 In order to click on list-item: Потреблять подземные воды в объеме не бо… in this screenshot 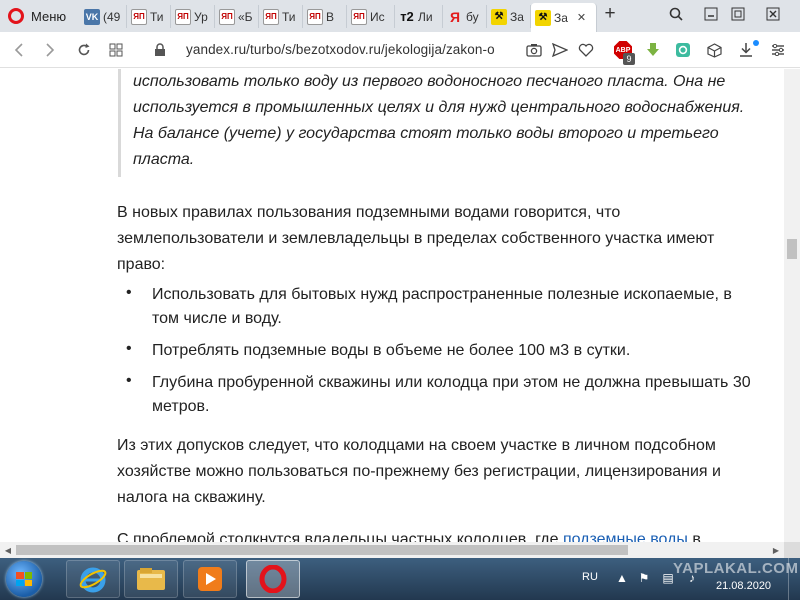, I will do `click(391, 350)`.